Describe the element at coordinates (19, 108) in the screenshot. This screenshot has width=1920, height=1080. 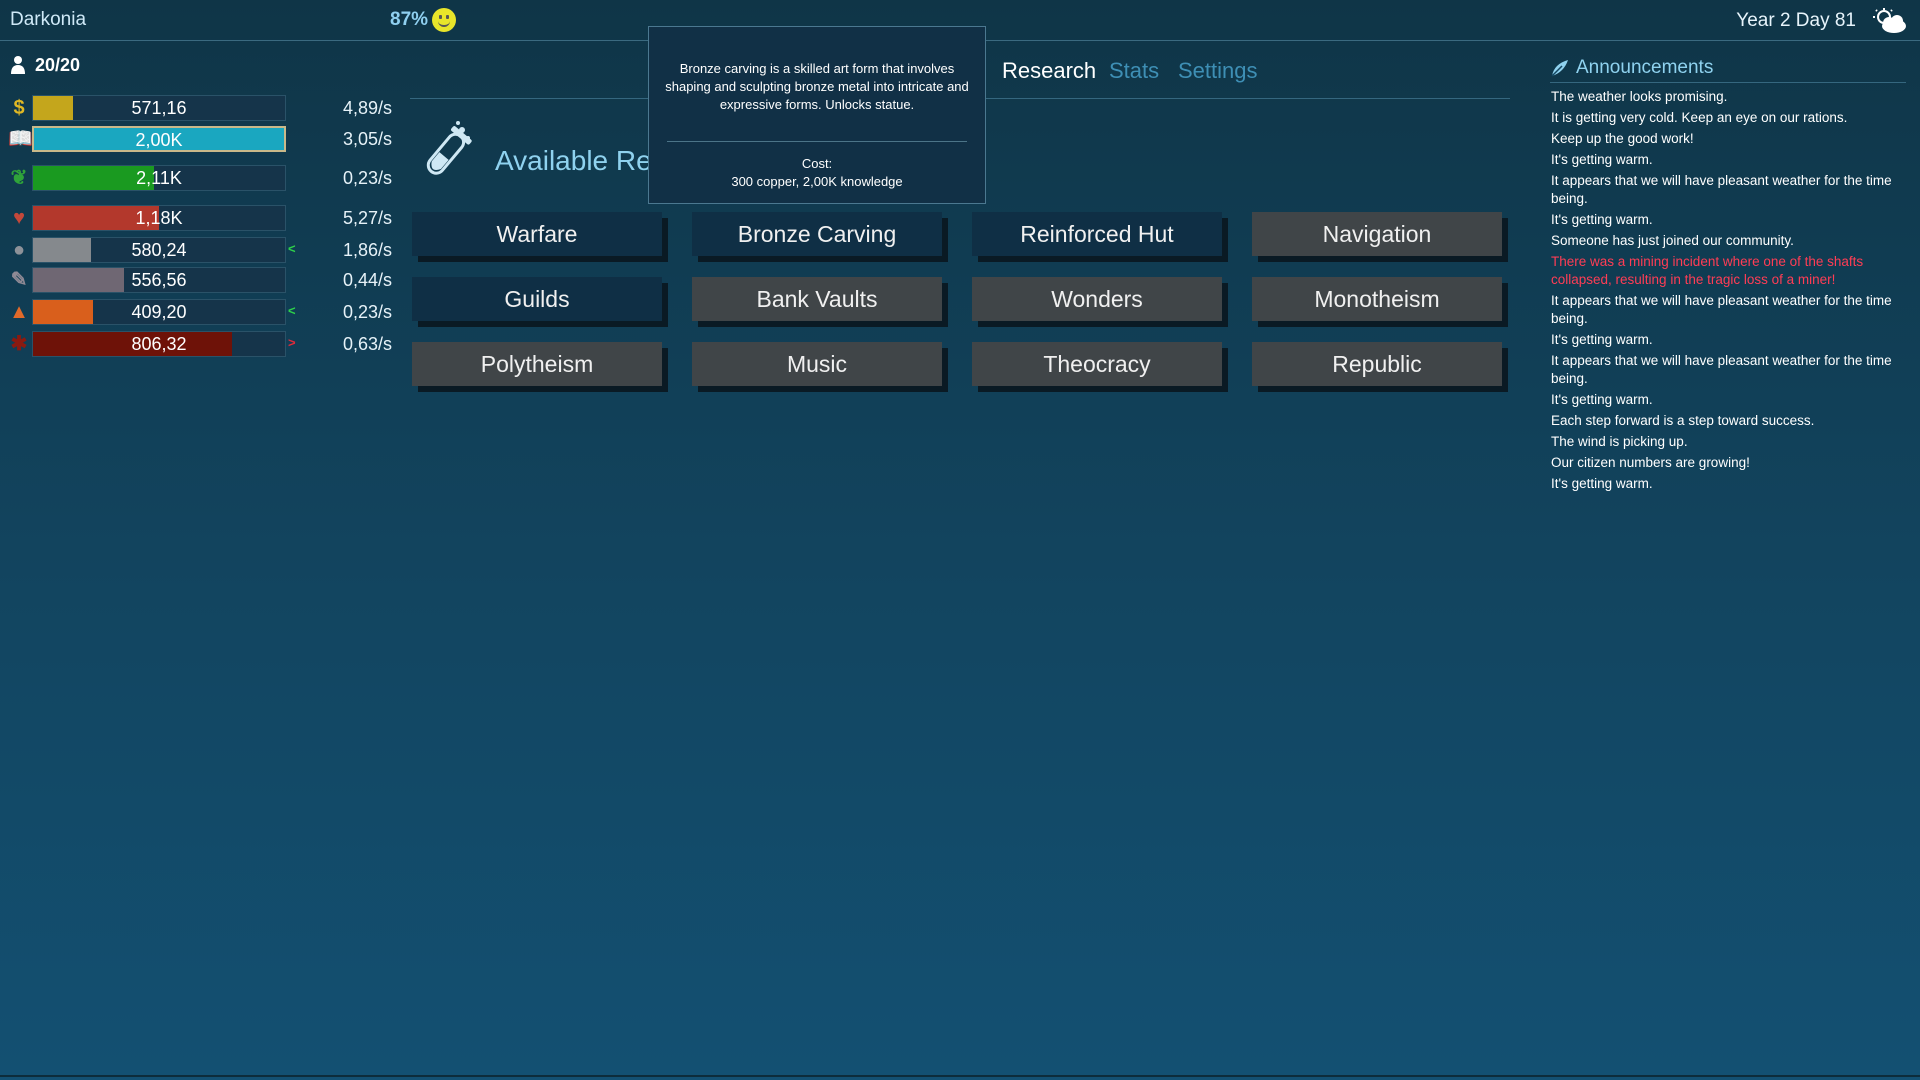
I see `dollar-icon: $` at that location.